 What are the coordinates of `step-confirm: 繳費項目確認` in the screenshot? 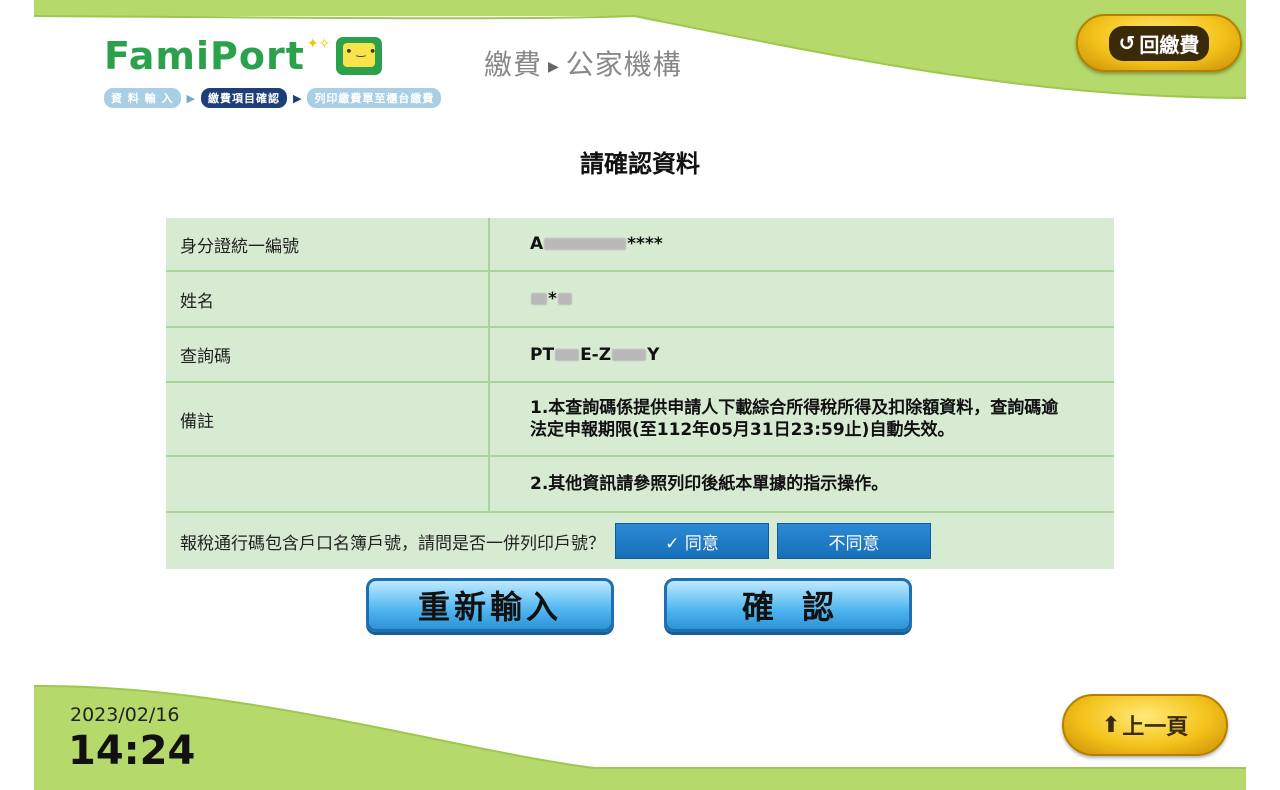 It's located at (243, 98).